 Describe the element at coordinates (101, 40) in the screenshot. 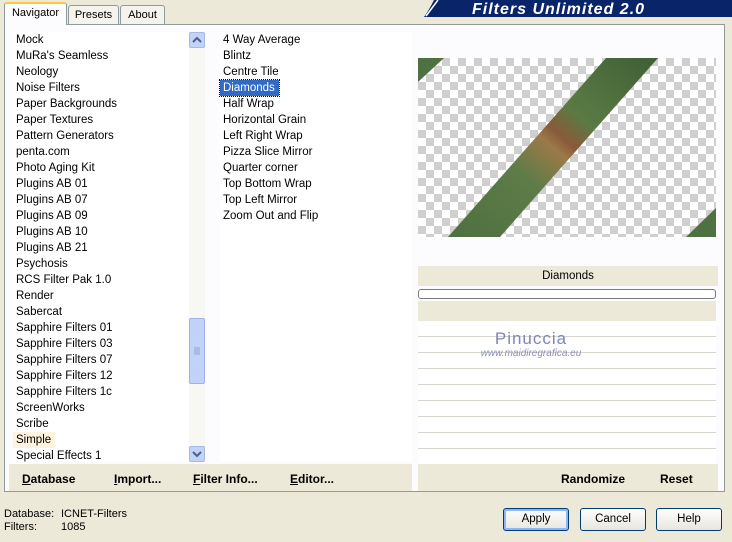

I see `category-item: Mock` at that location.